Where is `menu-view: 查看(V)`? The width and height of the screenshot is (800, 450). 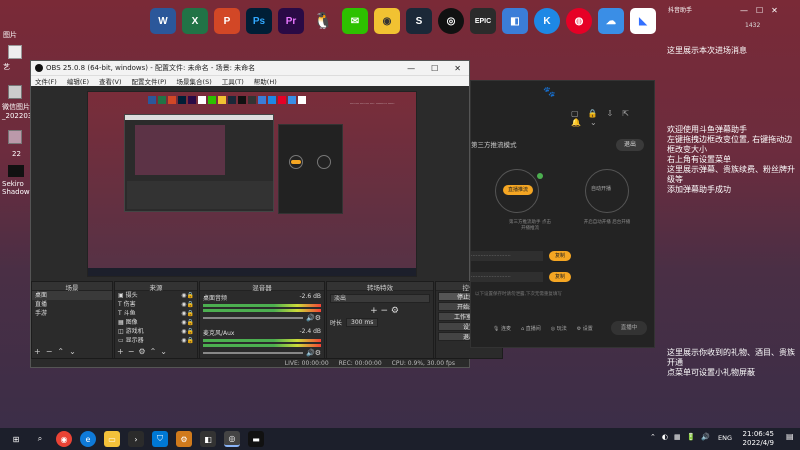
menu-view: 查看(V) is located at coordinates (110, 81).